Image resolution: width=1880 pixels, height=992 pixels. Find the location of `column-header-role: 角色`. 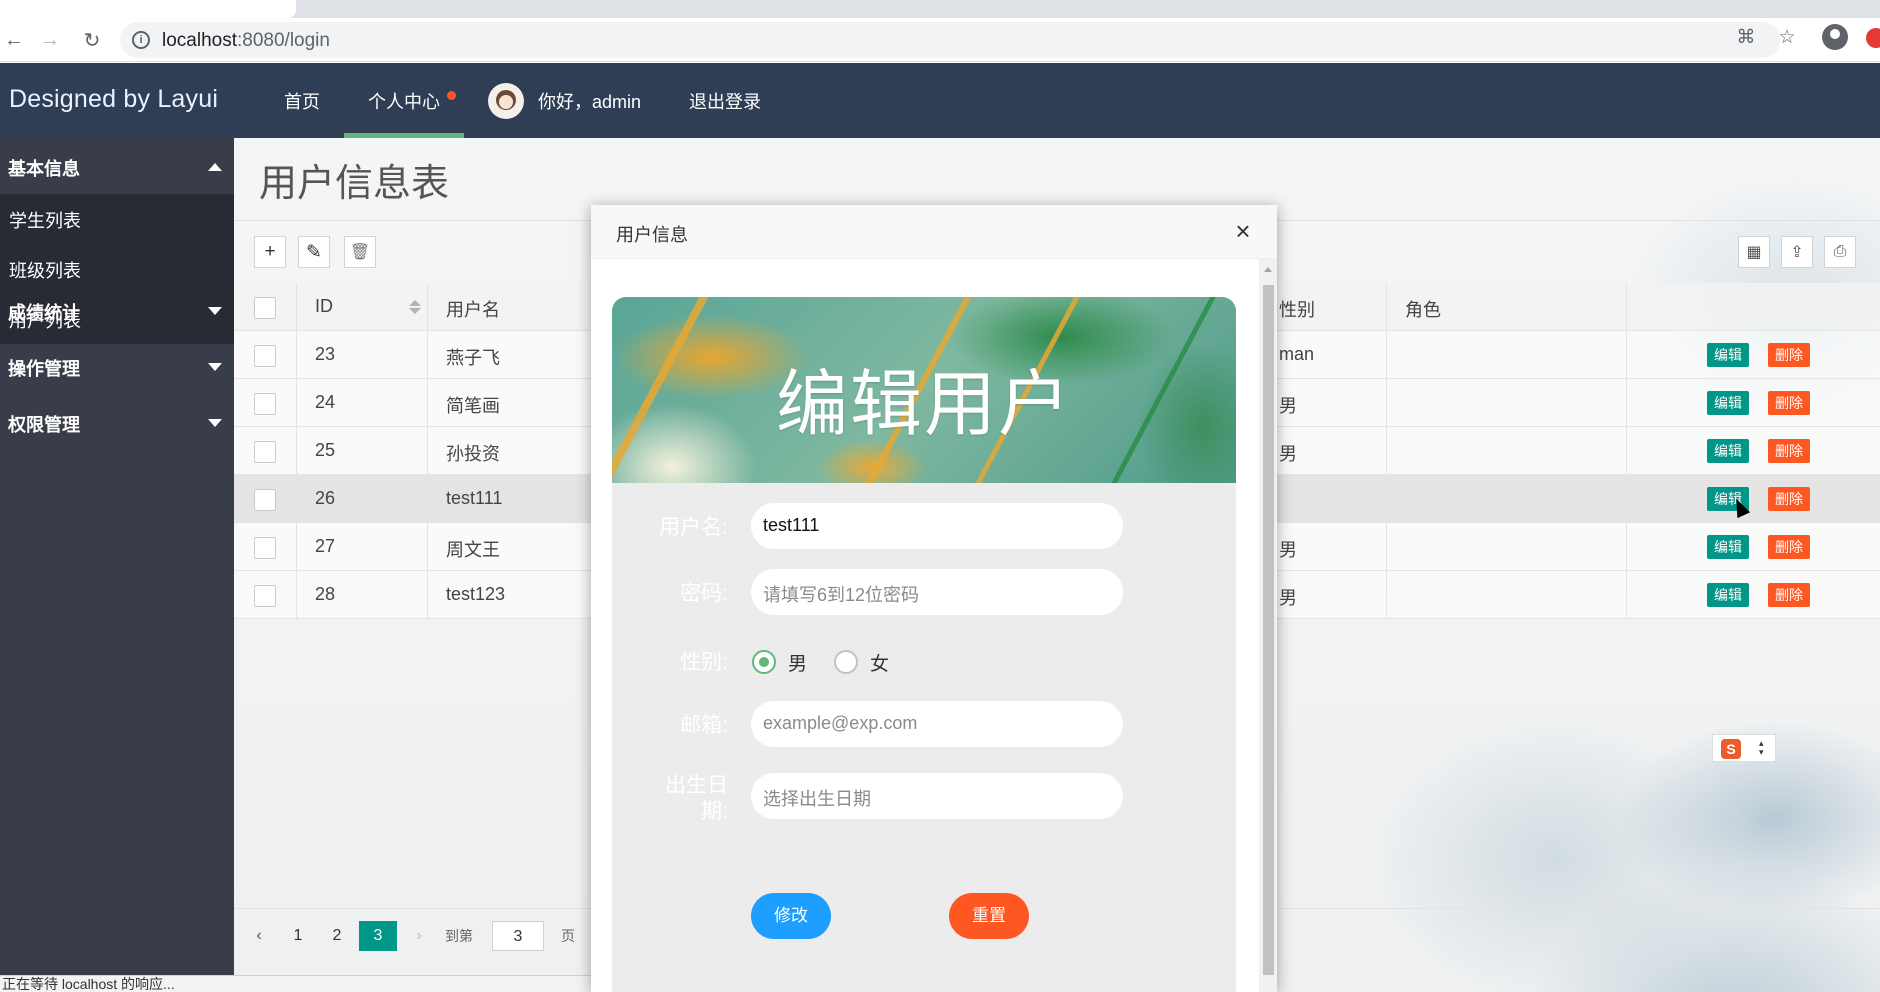

column-header-role: 角色 is located at coordinates (1507, 307).